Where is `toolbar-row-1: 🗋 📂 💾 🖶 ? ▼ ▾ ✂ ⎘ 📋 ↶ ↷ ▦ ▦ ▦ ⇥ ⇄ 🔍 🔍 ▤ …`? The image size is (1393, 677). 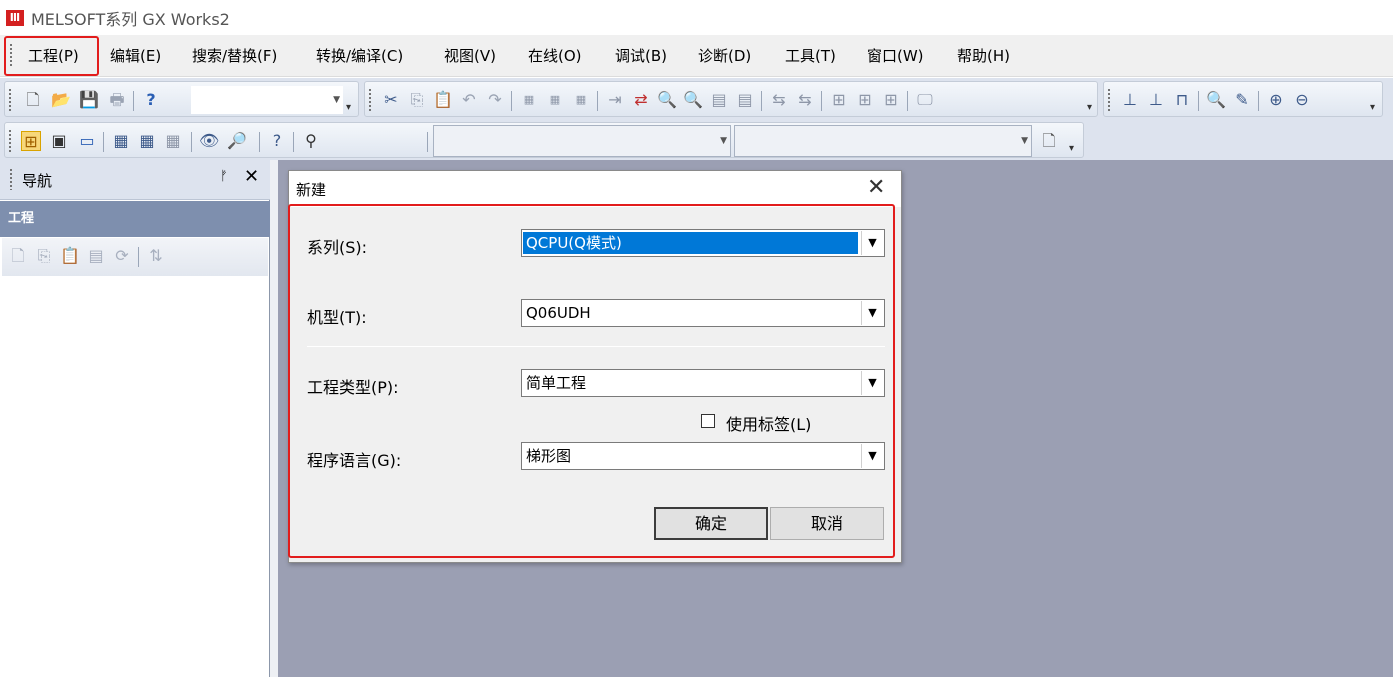 toolbar-row-1: 🗋 📂 💾 🖶 ? ▼ ▾ ✂ ⎘ 📋 ↶ ↷ ▦ ▦ ▦ ⇥ ⇄ 🔍 🔍 ▤ … is located at coordinates (696, 99).